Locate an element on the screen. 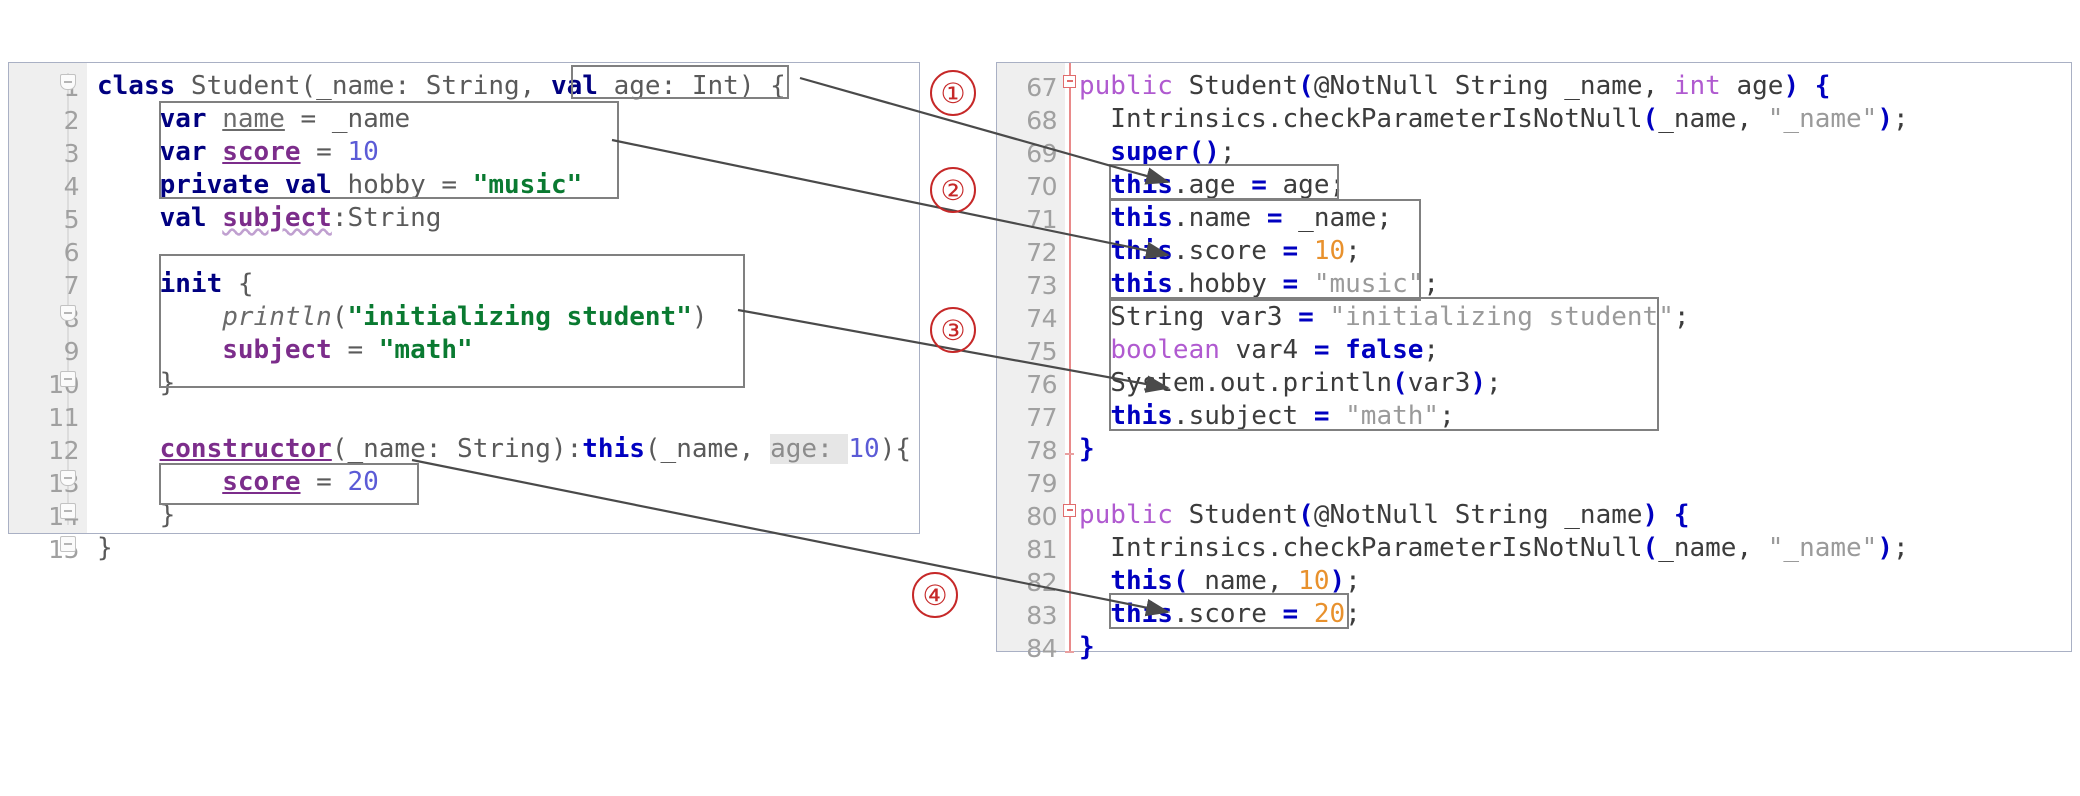 The image size is (2080, 796). line-number: 6 is located at coordinates (71, 252).